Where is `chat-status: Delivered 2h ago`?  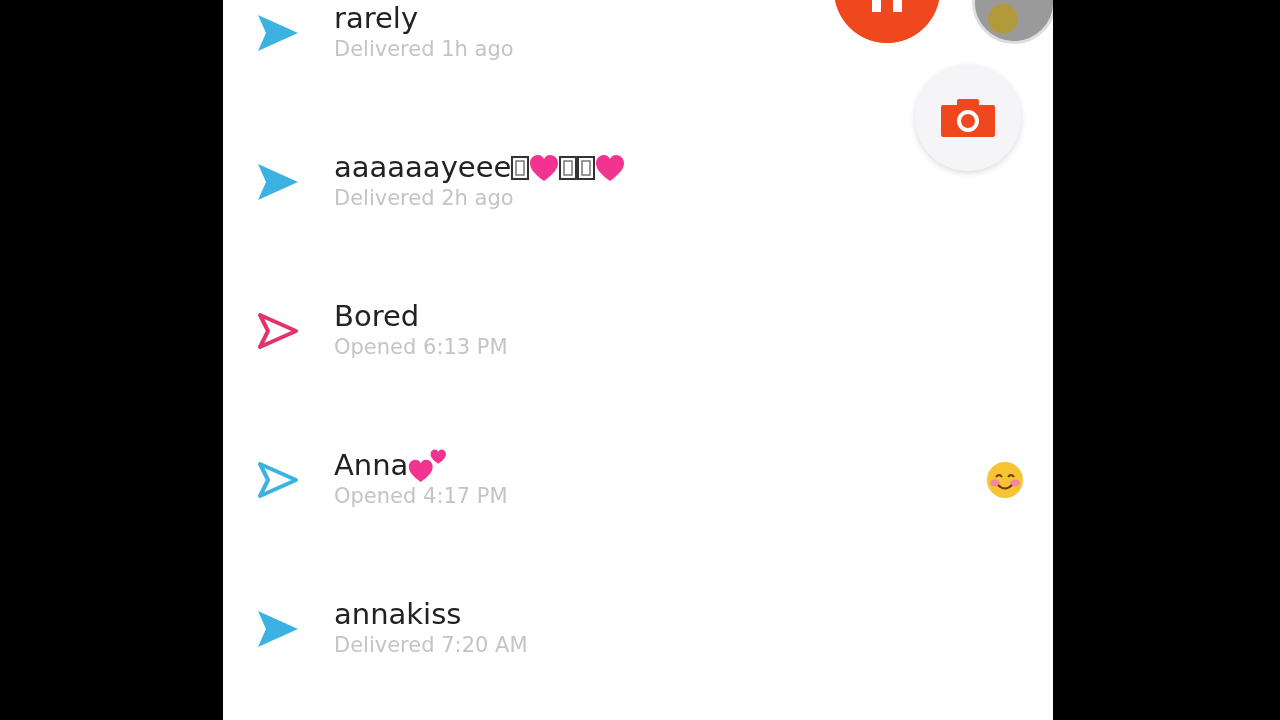 chat-status: Delivered 2h ago is located at coordinates (424, 199).